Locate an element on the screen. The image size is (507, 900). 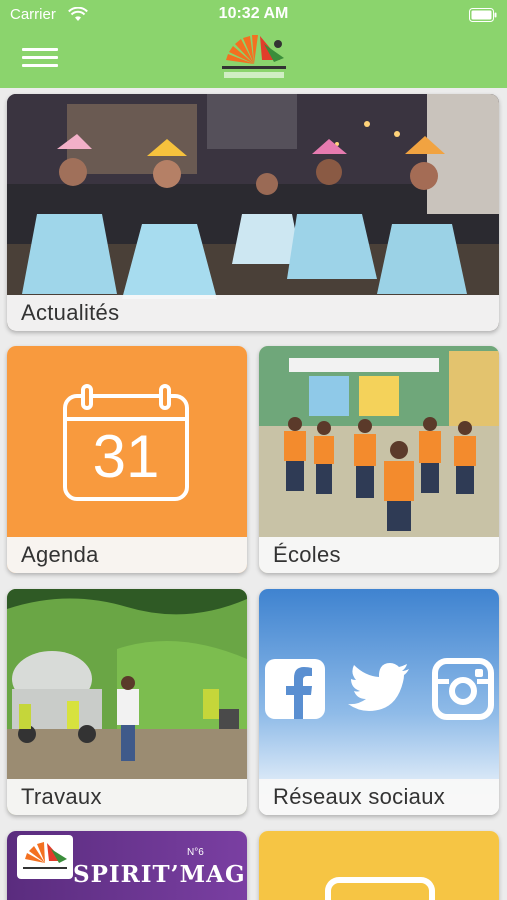
tile-agenda: 31 Agenda is located at coordinates (127, 459).